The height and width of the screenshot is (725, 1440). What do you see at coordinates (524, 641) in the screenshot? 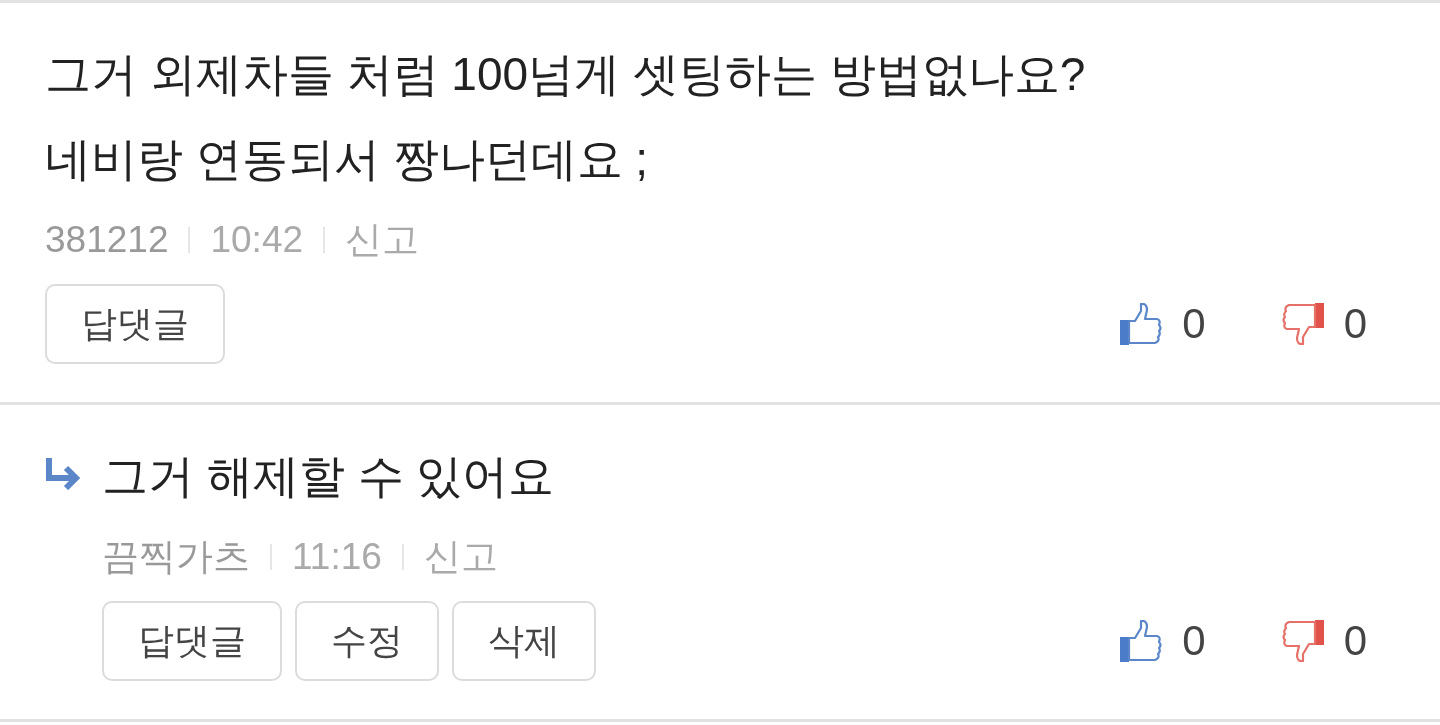
I see `action-button: 삭제` at bounding box center [524, 641].